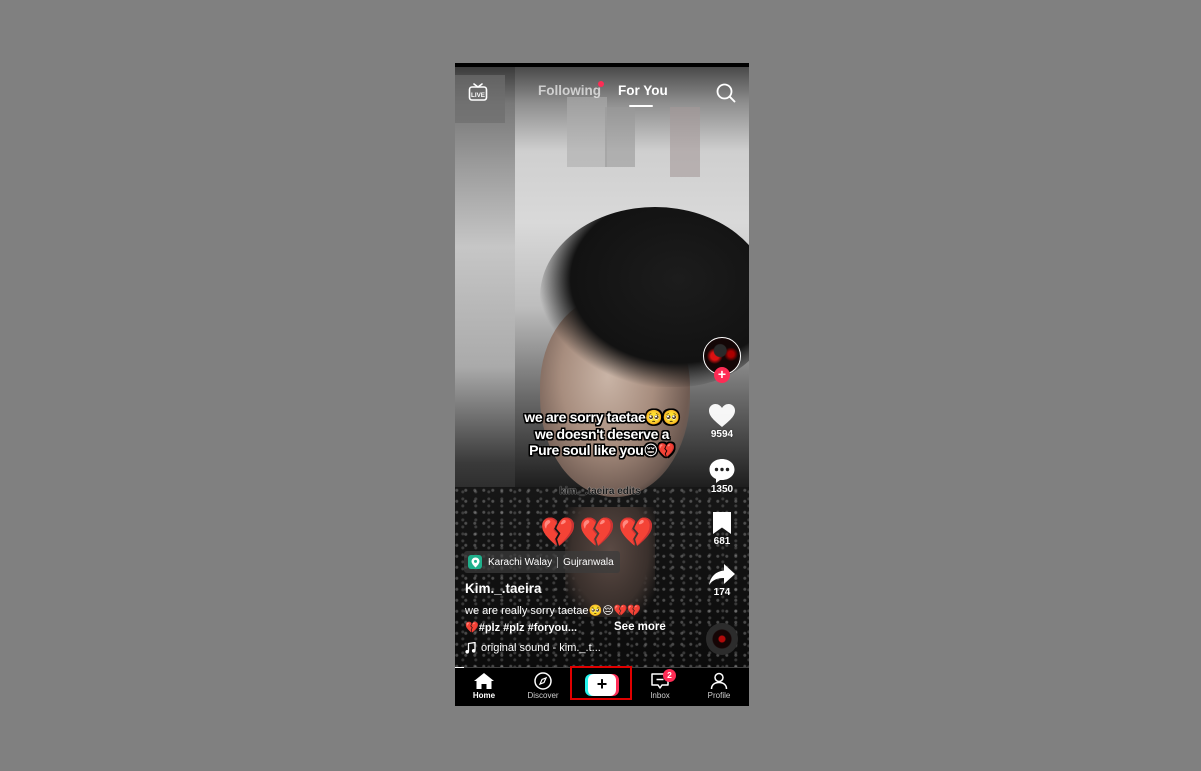 The width and height of the screenshot is (1201, 771). I want to click on nav-label: Inbox, so click(660, 695).